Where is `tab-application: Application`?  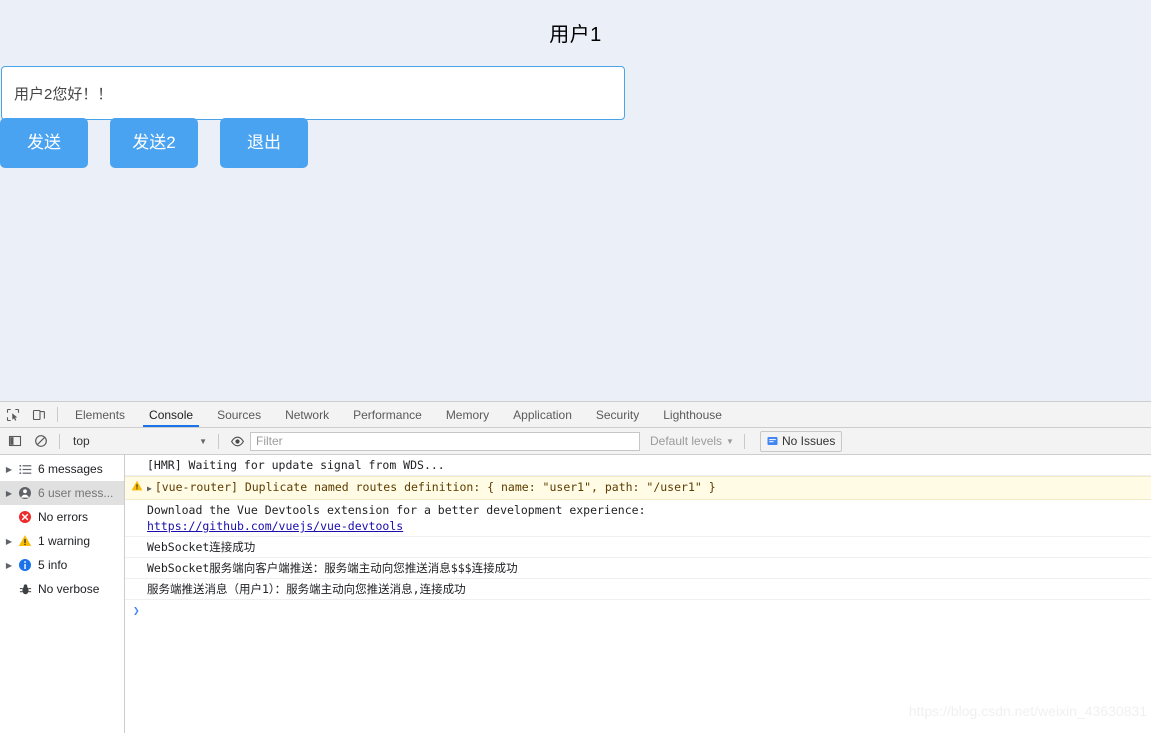 tab-application: Application is located at coordinates (542, 414).